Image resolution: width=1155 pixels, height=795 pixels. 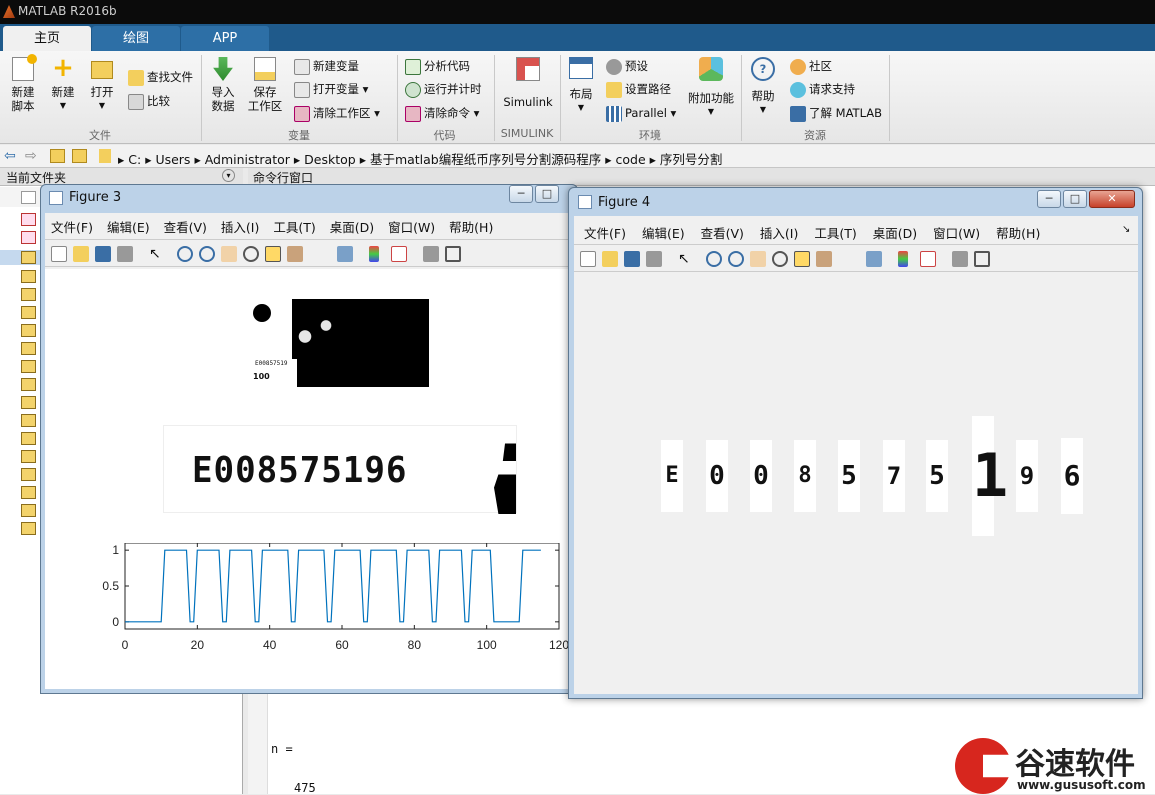 I want to click on run-and-time-button: 运行并计时, so click(x=443, y=89).